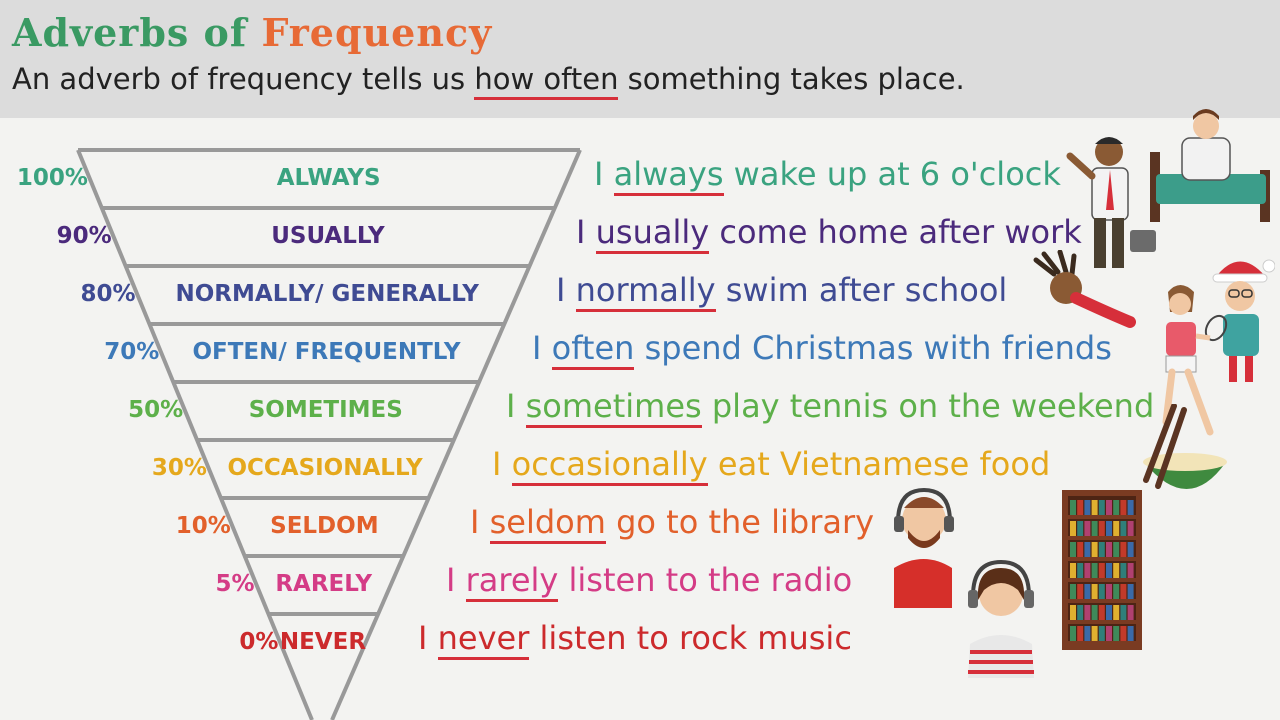 The width and height of the screenshot is (1280, 720). I want to click on example-adverb: rarely, so click(512, 581).